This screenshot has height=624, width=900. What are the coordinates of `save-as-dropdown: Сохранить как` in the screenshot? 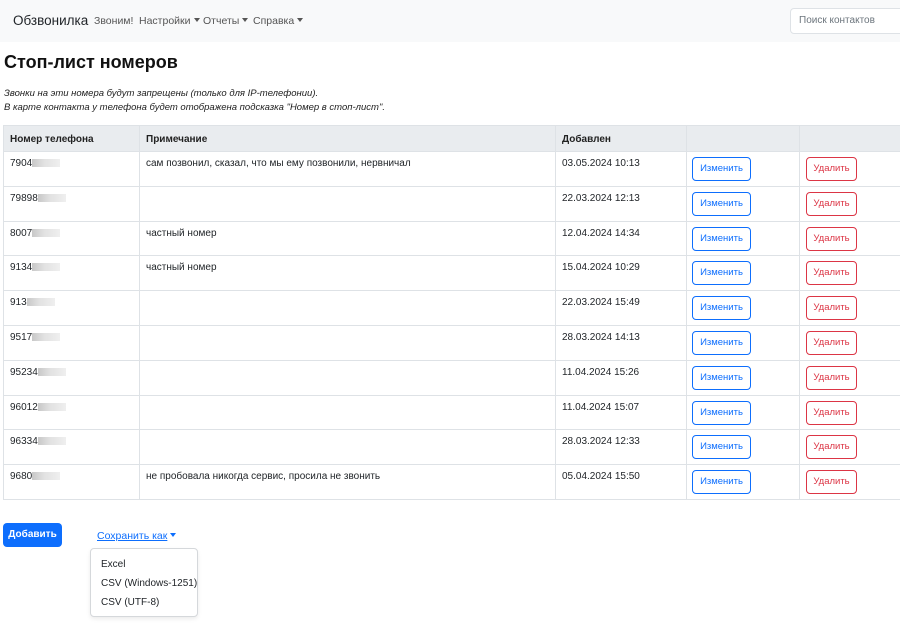 It's located at (137, 536).